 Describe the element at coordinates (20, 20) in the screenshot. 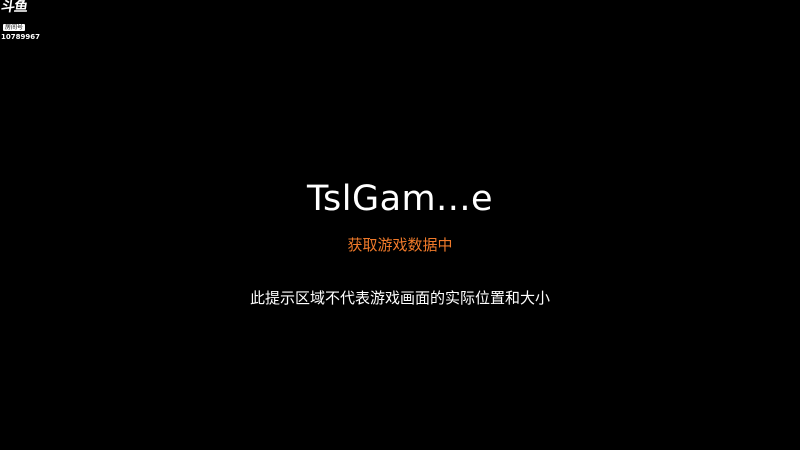

I see `douyu-watermark-logo: 斗鱼 房间号 10789967` at that location.